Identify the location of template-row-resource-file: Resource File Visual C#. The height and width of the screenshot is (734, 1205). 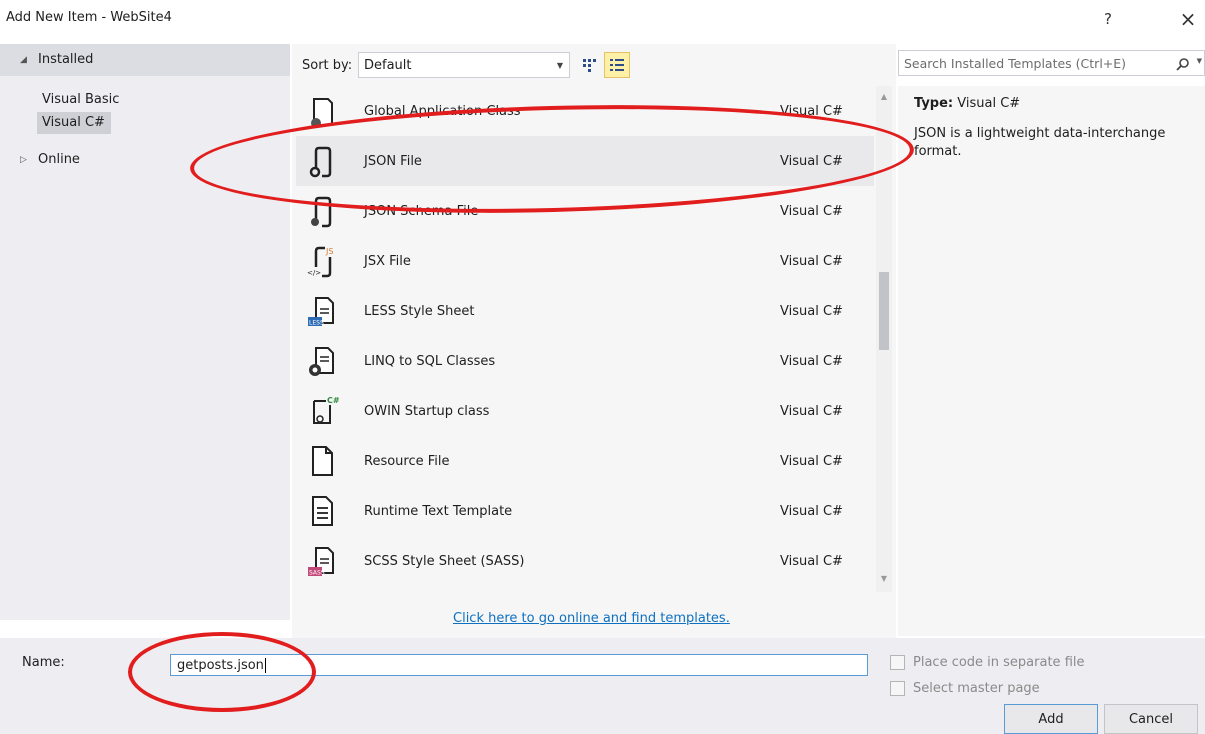
(585, 461).